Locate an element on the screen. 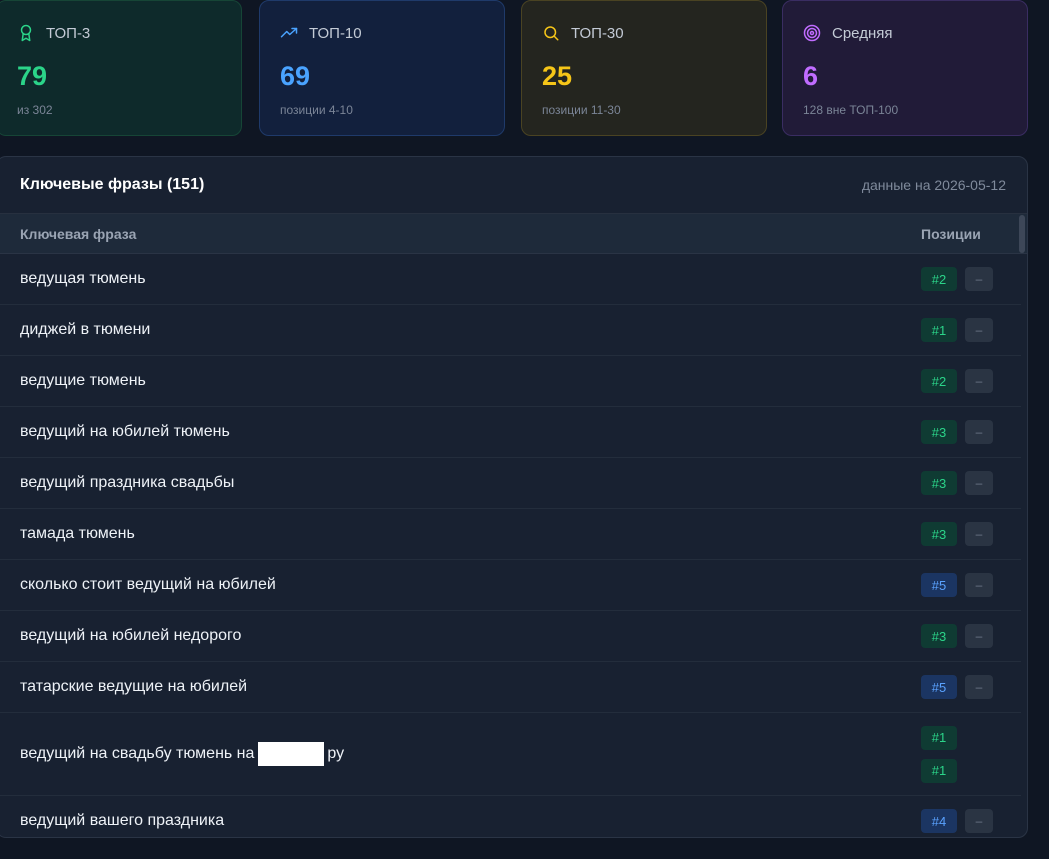  table-row: тамада тюмень #3 – is located at coordinates (510, 534).